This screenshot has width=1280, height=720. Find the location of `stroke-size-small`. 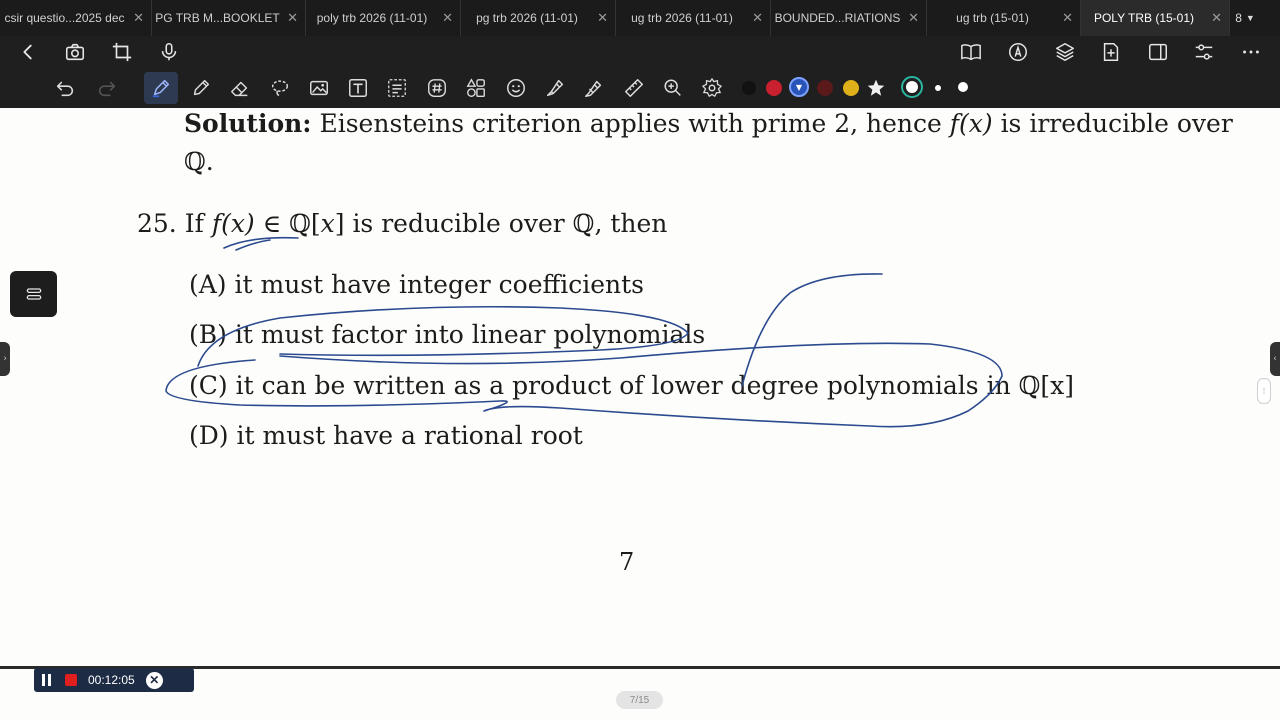

stroke-size-small is located at coordinates (938, 88).